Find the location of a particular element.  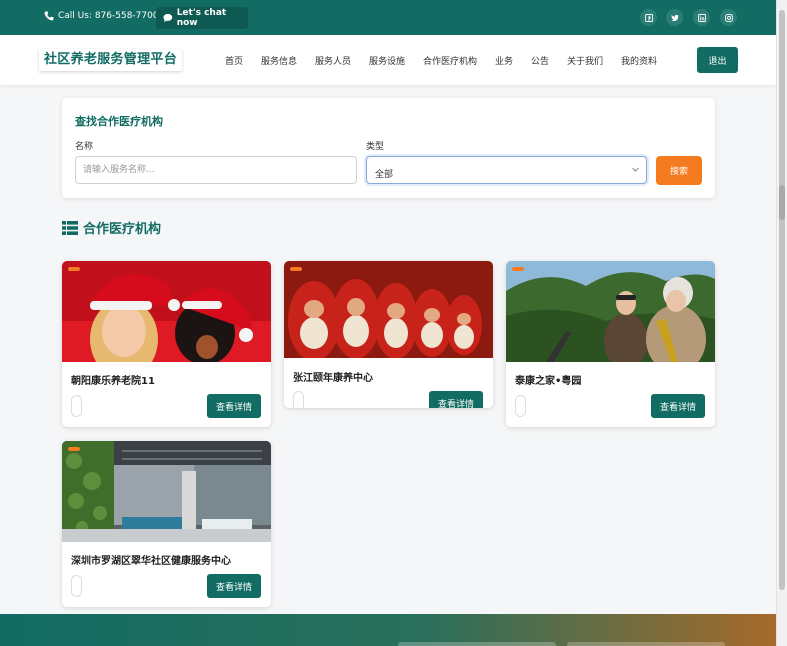

nav-item-medical-partners: 合作医疗机构 is located at coordinates (450, 60).